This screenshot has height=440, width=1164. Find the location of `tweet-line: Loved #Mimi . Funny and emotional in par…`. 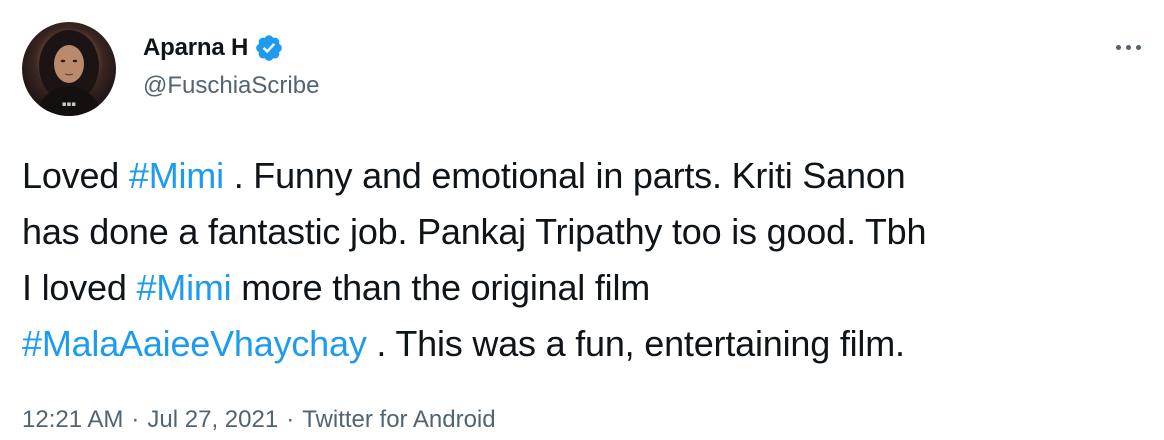

tweet-line: Loved #Mimi . Funny and emotional in par… is located at coordinates (587, 176).